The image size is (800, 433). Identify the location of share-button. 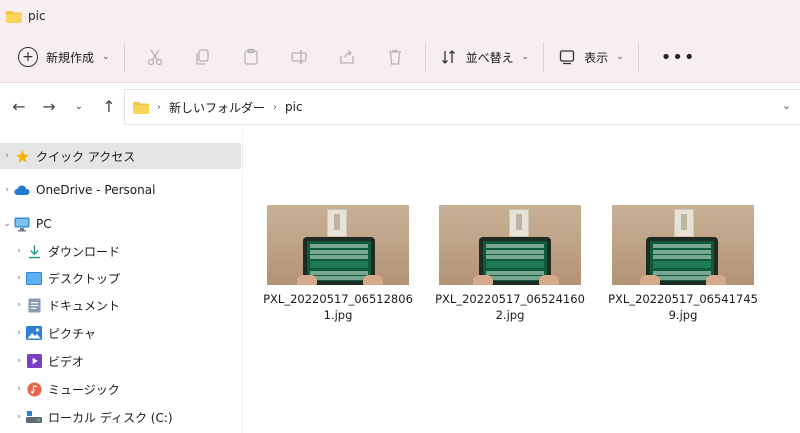
(347, 57).